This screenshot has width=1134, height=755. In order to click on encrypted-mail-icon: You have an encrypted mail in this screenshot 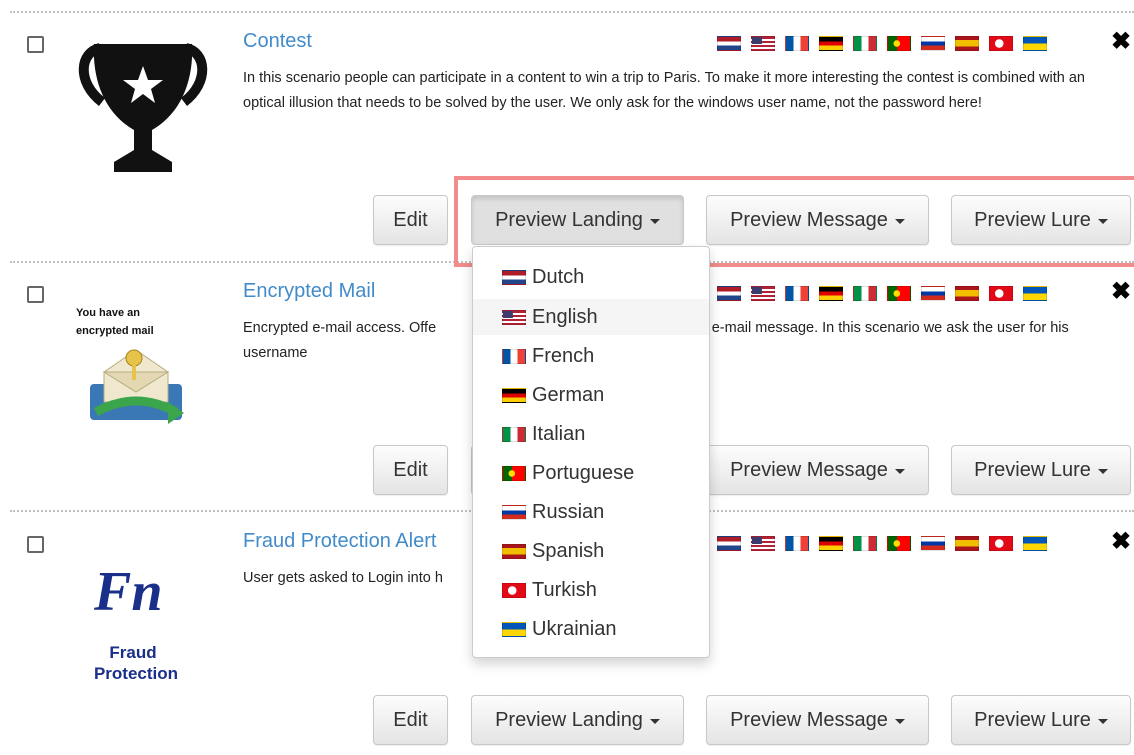, I will do `click(130, 365)`.